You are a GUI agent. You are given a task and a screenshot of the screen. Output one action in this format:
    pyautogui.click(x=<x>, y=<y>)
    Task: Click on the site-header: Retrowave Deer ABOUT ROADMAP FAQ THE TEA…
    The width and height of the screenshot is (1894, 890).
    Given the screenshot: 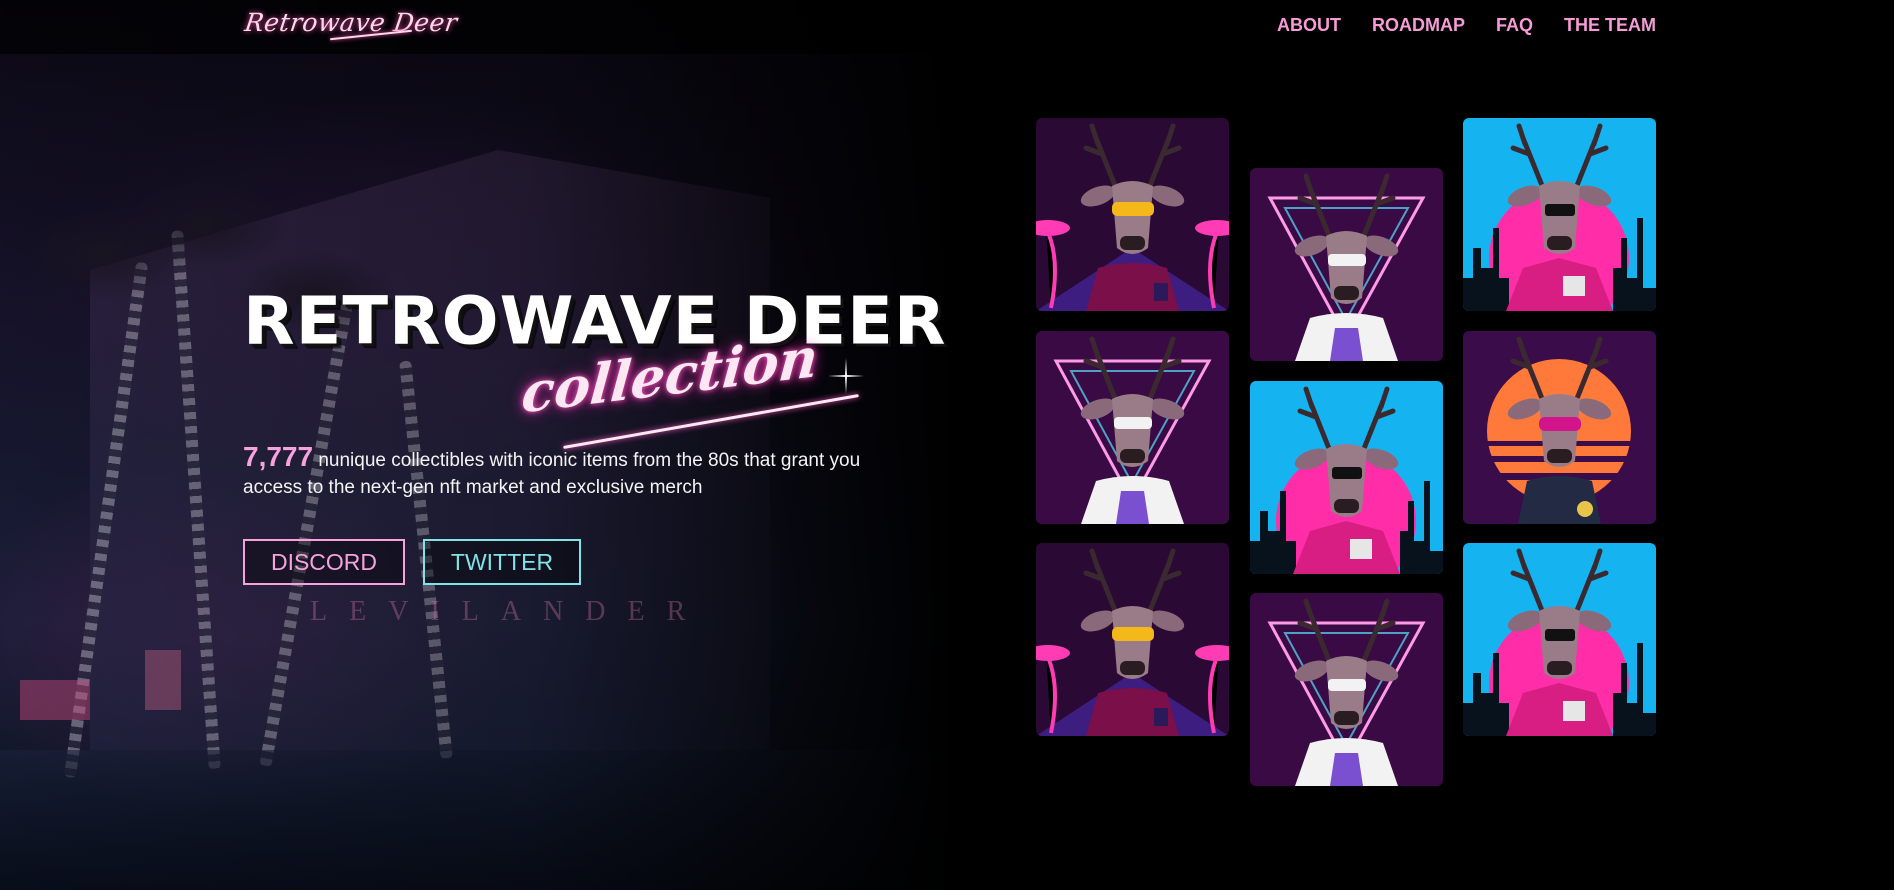 What is the action you would take?
    pyautogui.click(x=947, y=27)
    